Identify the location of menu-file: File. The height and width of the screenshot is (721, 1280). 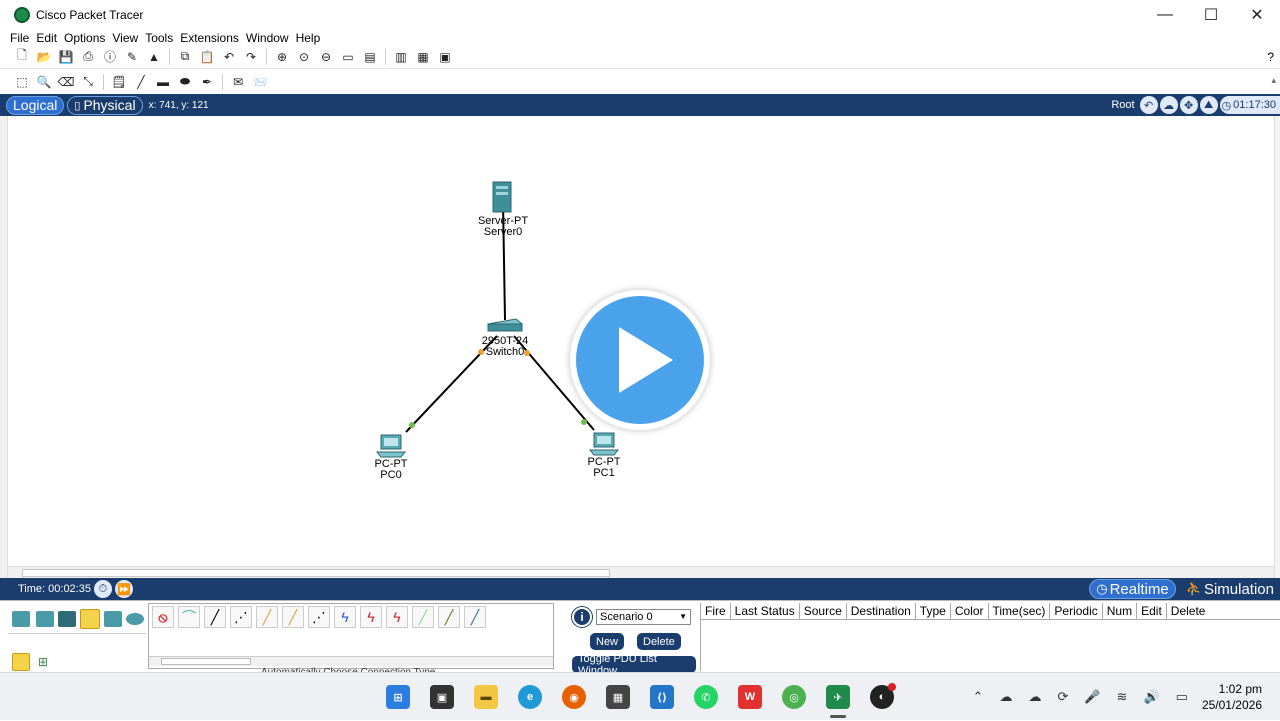
(19, 38).